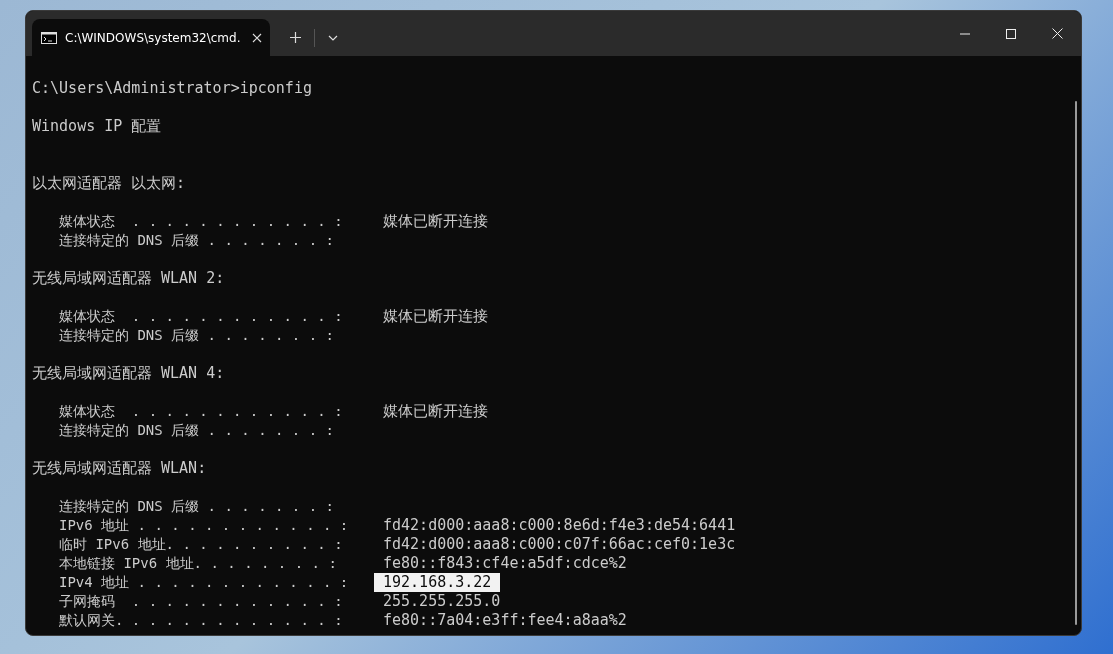  What do you see at coordinates (153, 38) in the screenshot?
I see `tab-title: C:\WINDOWS\system32\cmd.` at bounding box center [153, 38].